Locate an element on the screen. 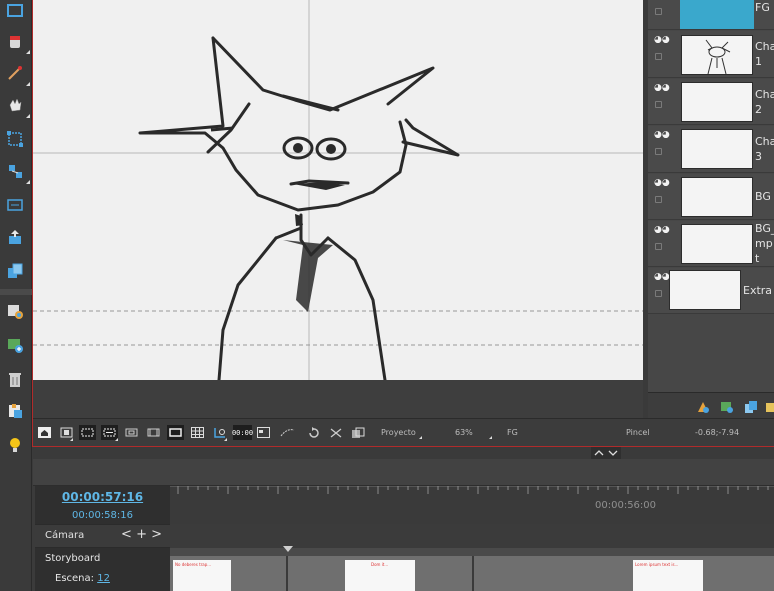 This screenshot has width=774, height=591. ruler-button is located at coordinates (219, 433).